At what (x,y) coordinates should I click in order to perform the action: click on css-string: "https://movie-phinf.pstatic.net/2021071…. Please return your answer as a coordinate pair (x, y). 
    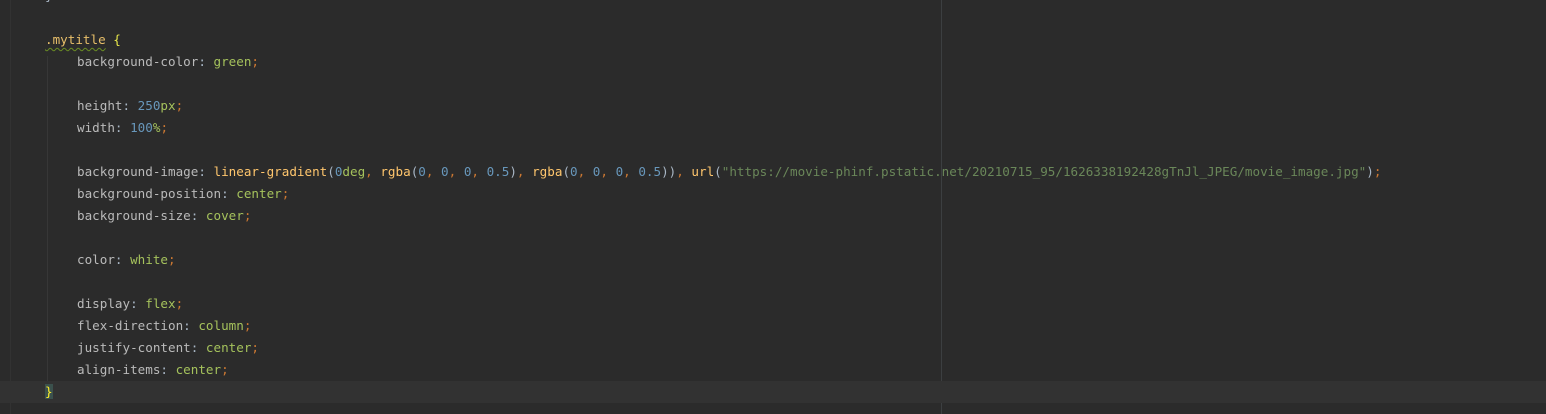
    Looking at the image, I should click on (1044, 171).